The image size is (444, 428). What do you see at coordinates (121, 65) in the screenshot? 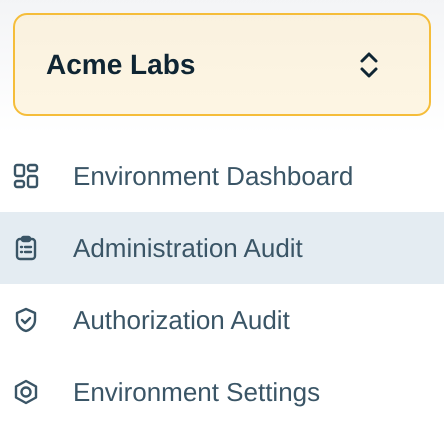
I see `organization-name: Acme Labs` at bounding box center [121, 65].